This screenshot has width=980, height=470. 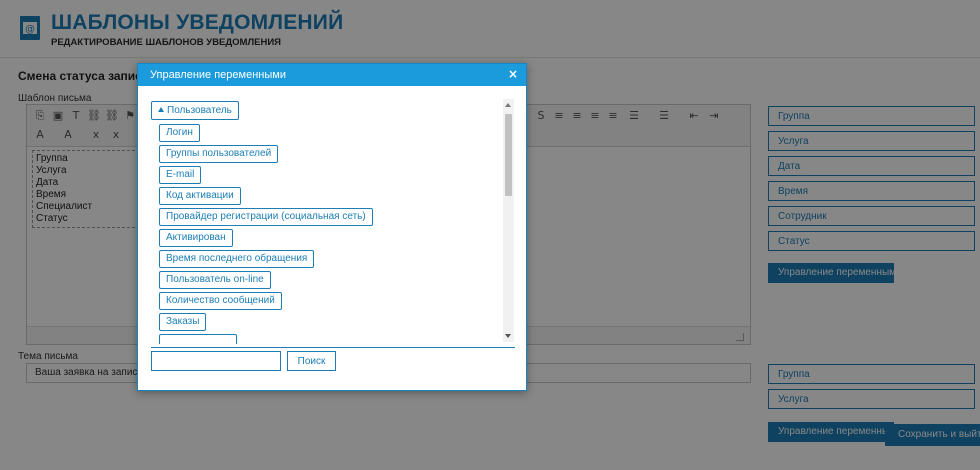 I want to click on modal-title: Управление переменными, so click(x=218, y=75).